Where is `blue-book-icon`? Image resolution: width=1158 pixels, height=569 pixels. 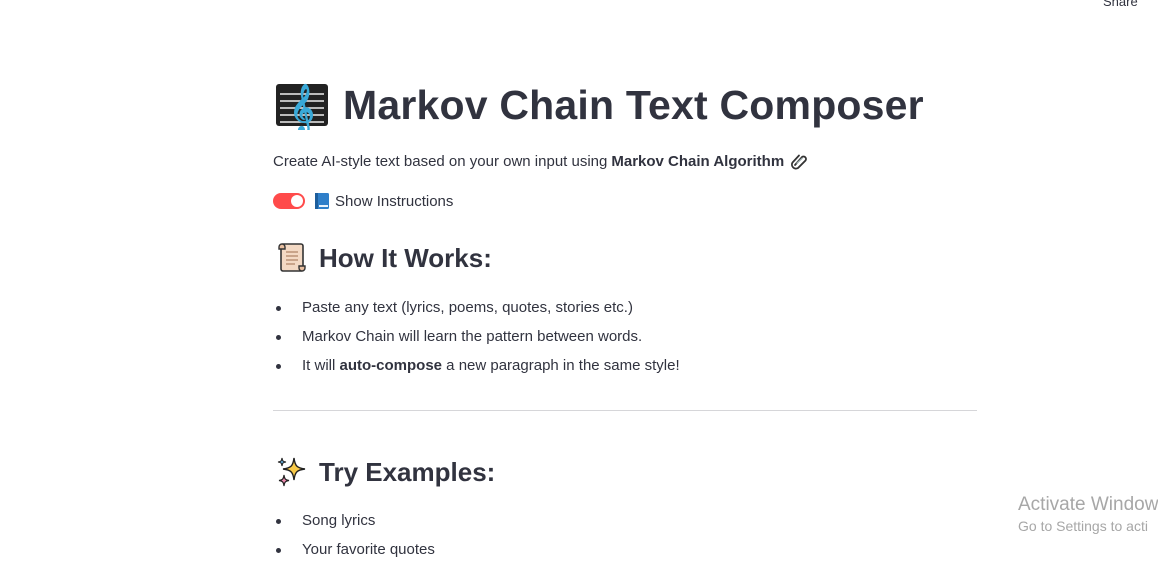
blue-book-icon is located at coordinates (322, 201).